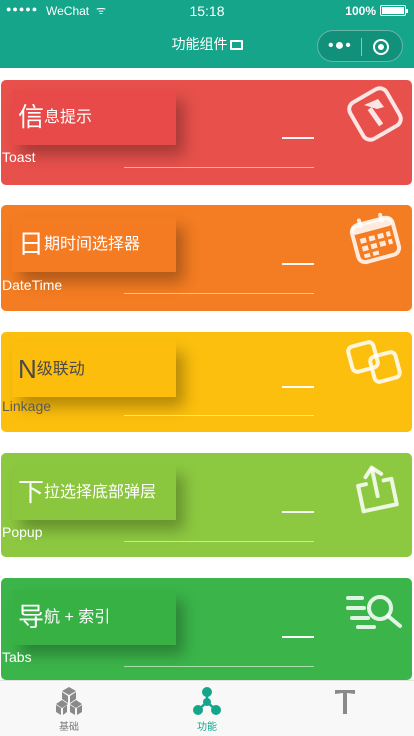 This screenshot has height=736, width=414. I want to click on card-title: 下拉选择底部弹层, so click(94, 492).